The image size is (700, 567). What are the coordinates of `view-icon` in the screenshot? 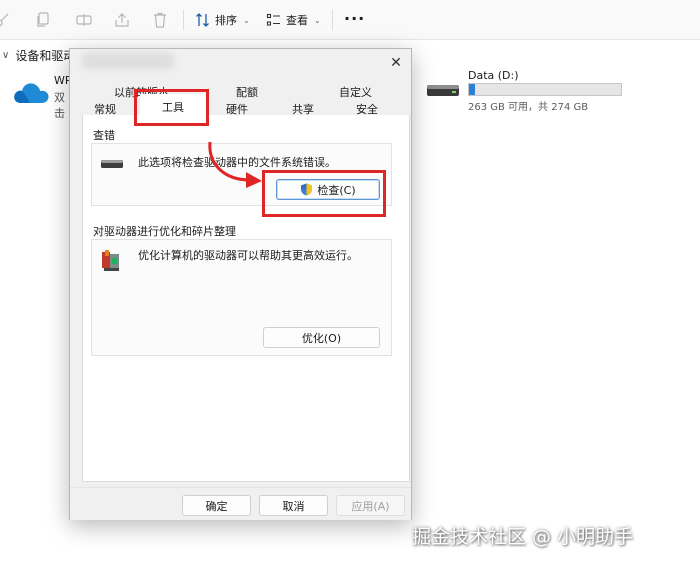 It's located at (273, 19).